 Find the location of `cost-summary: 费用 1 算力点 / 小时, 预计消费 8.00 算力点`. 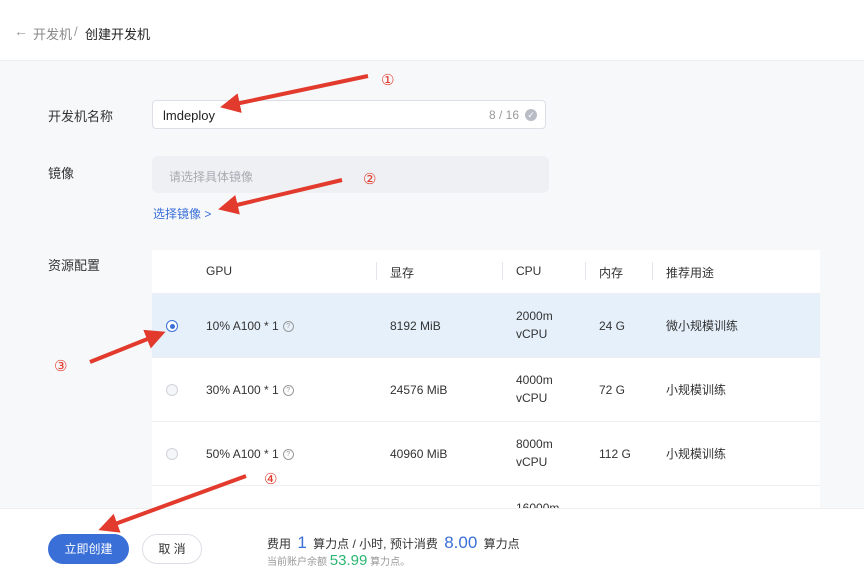

cost-summary: 费用 1 算力点 / 小时, 预计消费 8.00 算力点 is located at coordinates (393, 543).